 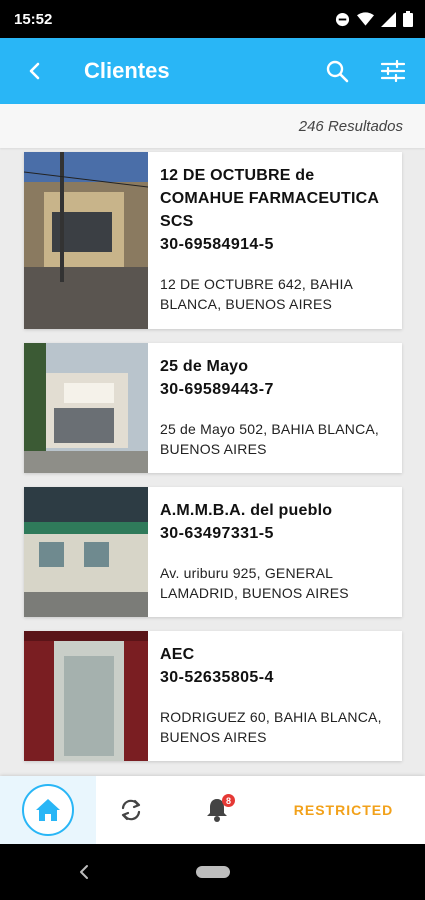 What do you see at coordinates (84, 872) in the screenshot?
I see `system-back-icon` at bounding box center [84, 872].